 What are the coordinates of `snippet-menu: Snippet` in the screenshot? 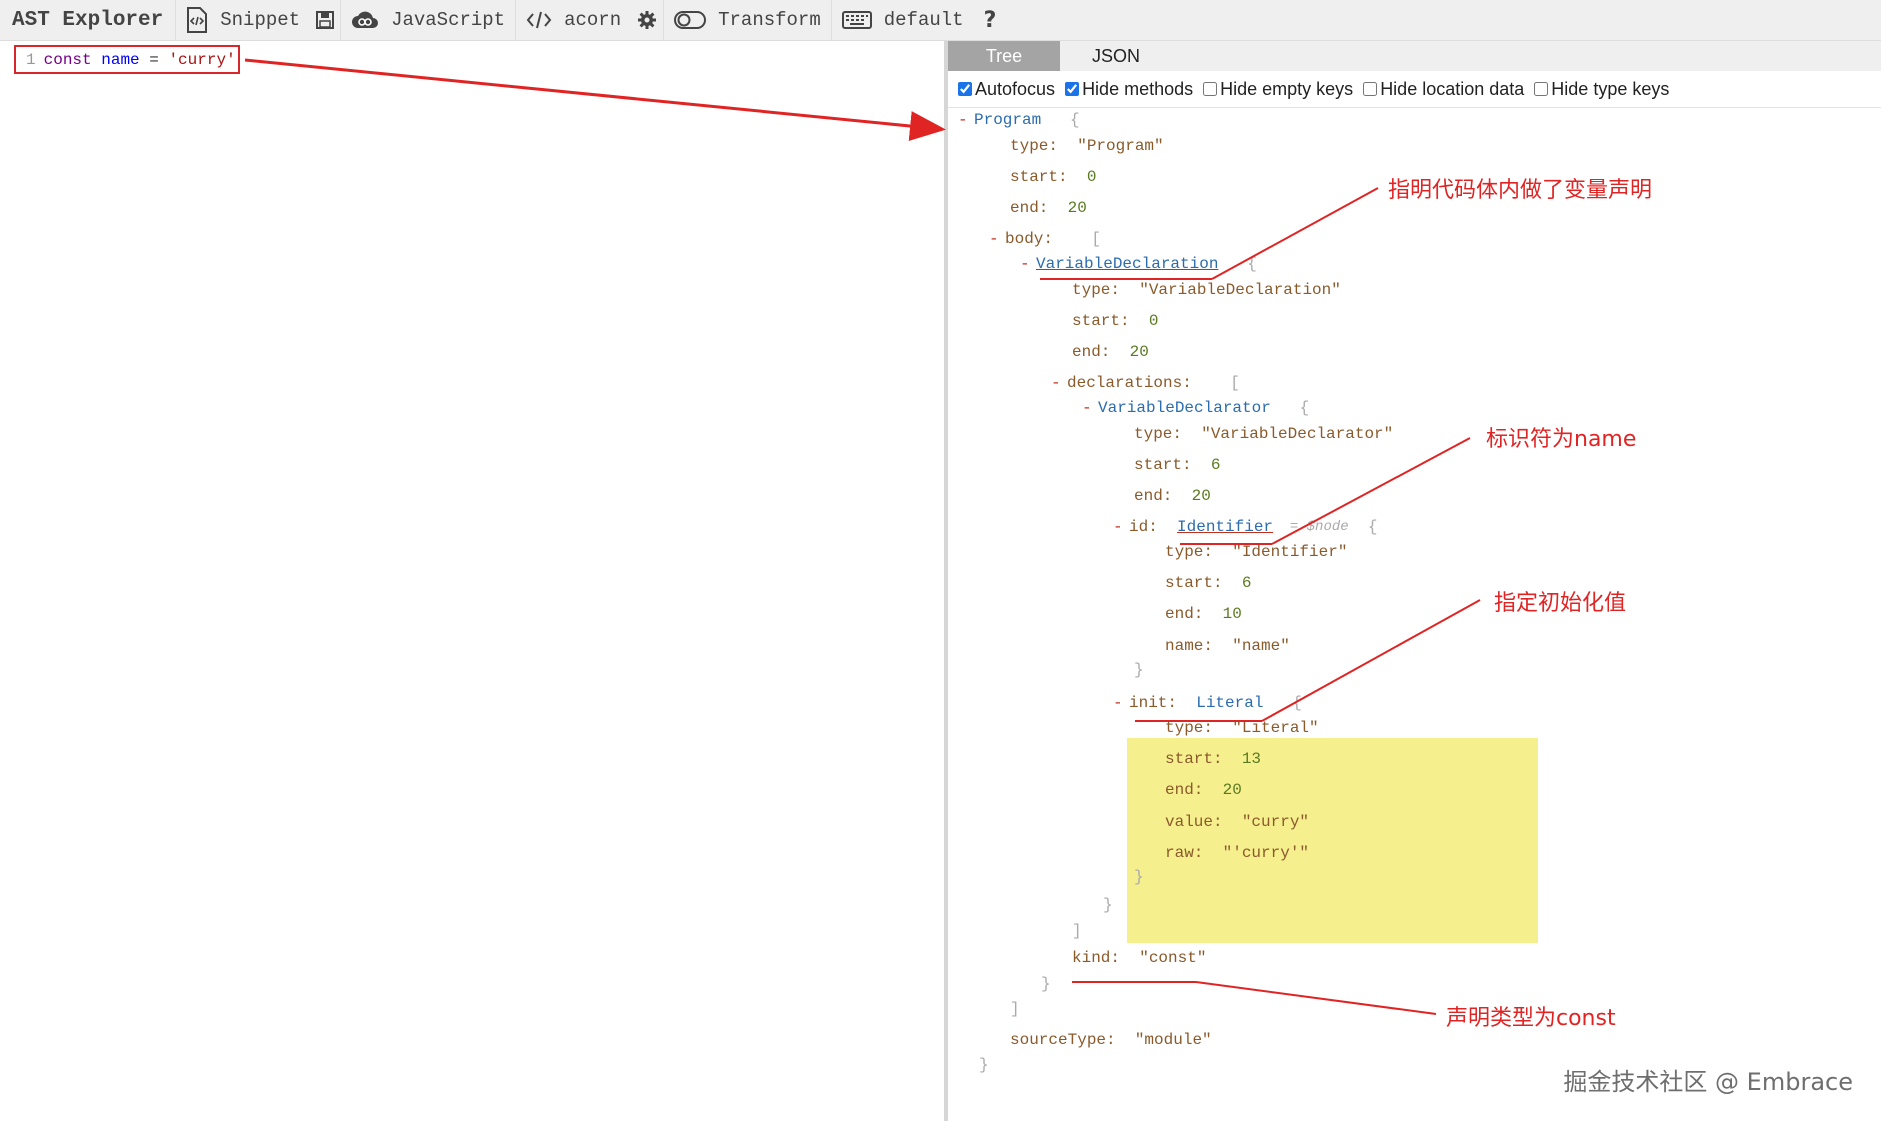 It's located at (242, 20).